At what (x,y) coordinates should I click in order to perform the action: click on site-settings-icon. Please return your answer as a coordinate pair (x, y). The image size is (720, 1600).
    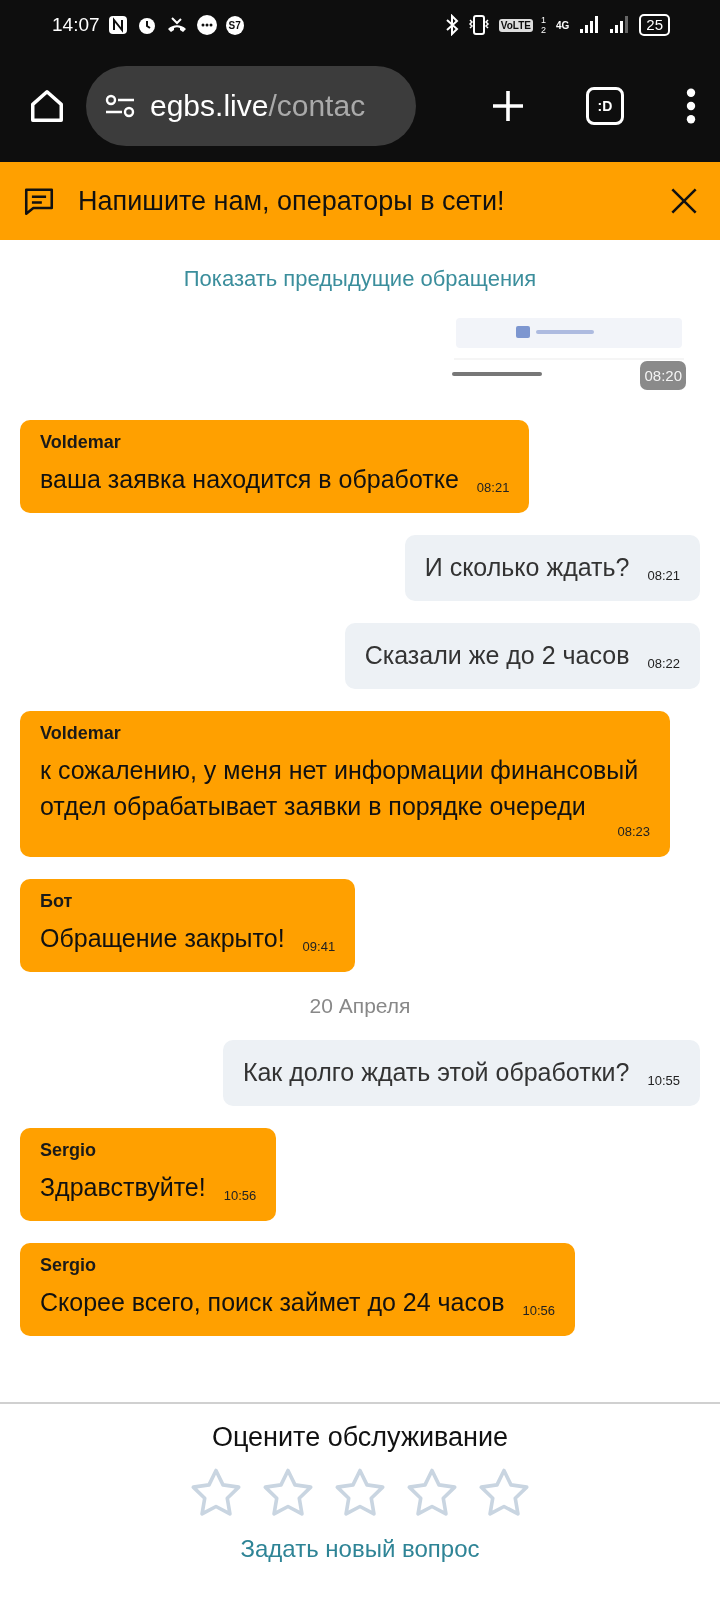
    Looking at the image, I should click on (120, 106).